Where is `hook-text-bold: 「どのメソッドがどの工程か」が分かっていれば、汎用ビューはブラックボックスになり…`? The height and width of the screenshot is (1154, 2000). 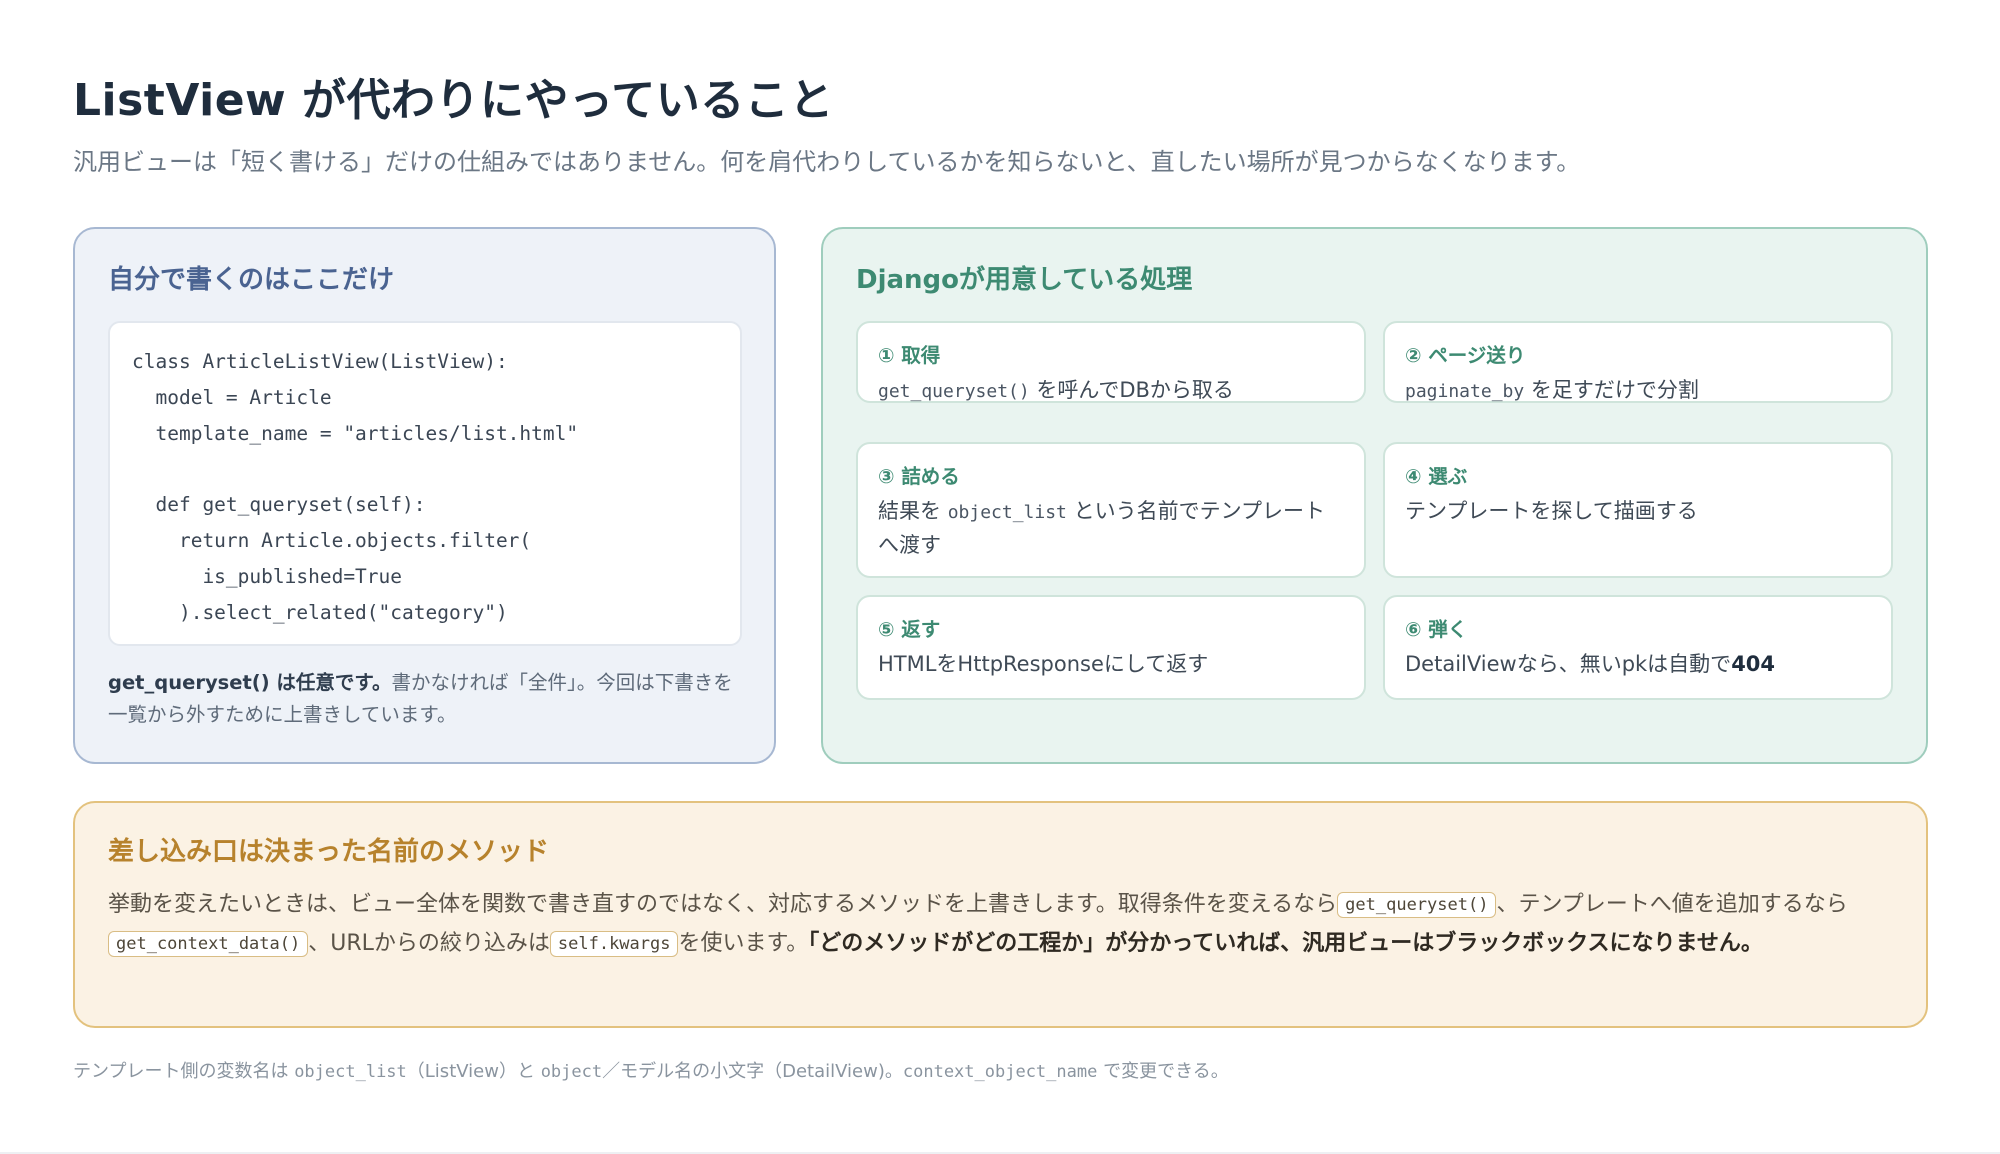 hook-text-bold: 「どのメソッドがどの工程か」が分かっていれば、汎用ビューはブラックボックスになり… is located at coordinates (1285, 943).